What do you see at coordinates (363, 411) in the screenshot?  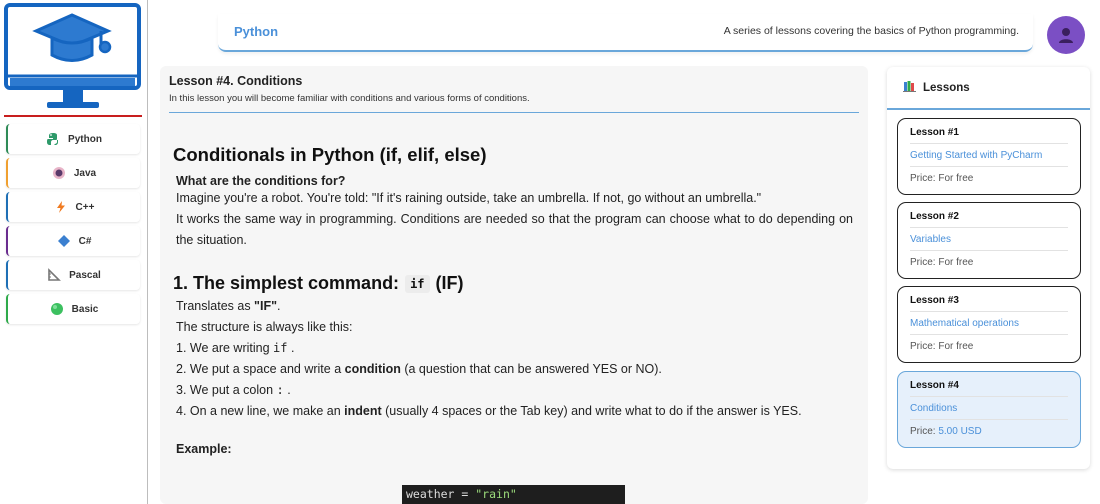 I see `bold-text: indent` at bounding box center [363, 411].